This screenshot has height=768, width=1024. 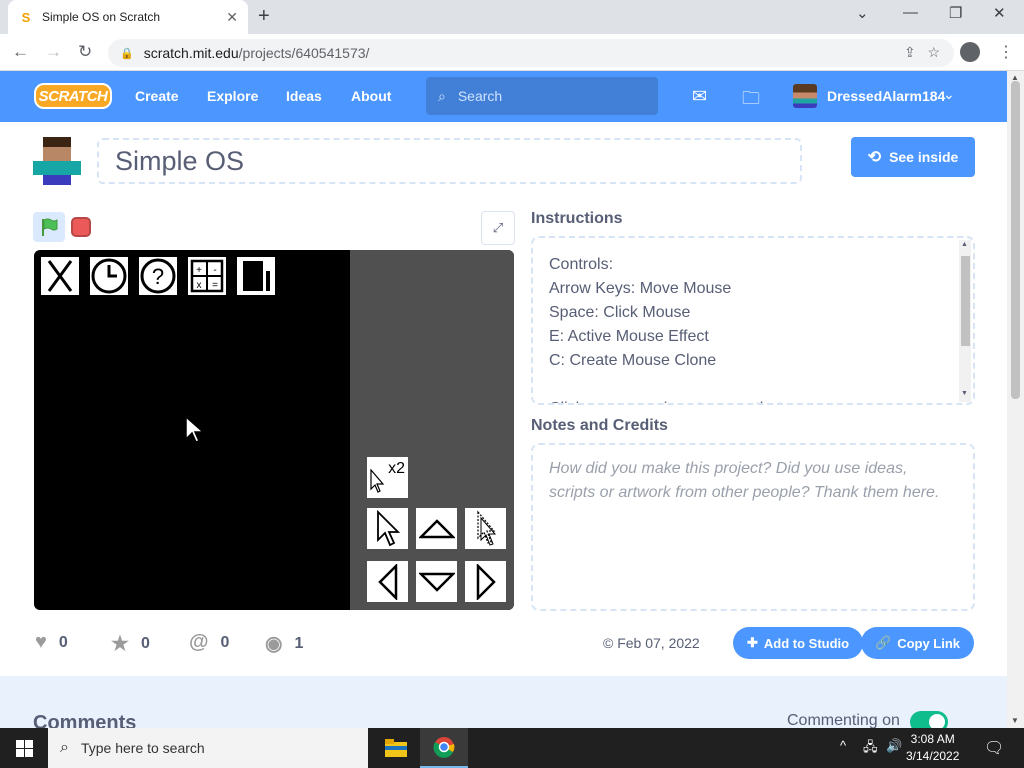 What do you see at coordinates (432, 430) in the screenshot?
I see `stage-control-panel` at bounding box center [432, 430].